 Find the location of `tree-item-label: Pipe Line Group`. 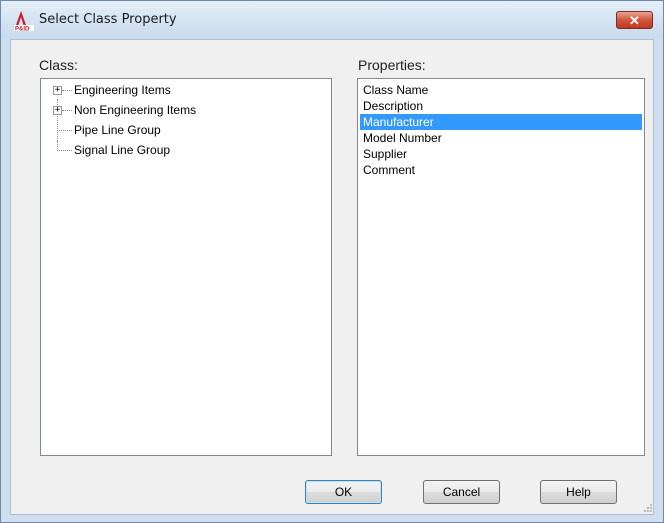

tree-item-label: Pipe Line Group is located at coordinates (117, 130).